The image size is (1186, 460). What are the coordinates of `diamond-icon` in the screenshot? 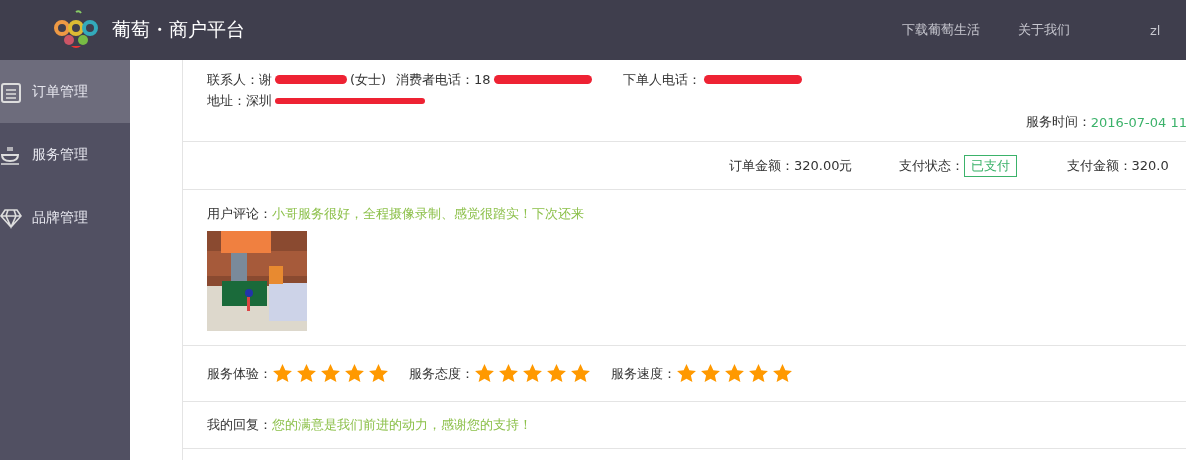 It's located at (11, 217).